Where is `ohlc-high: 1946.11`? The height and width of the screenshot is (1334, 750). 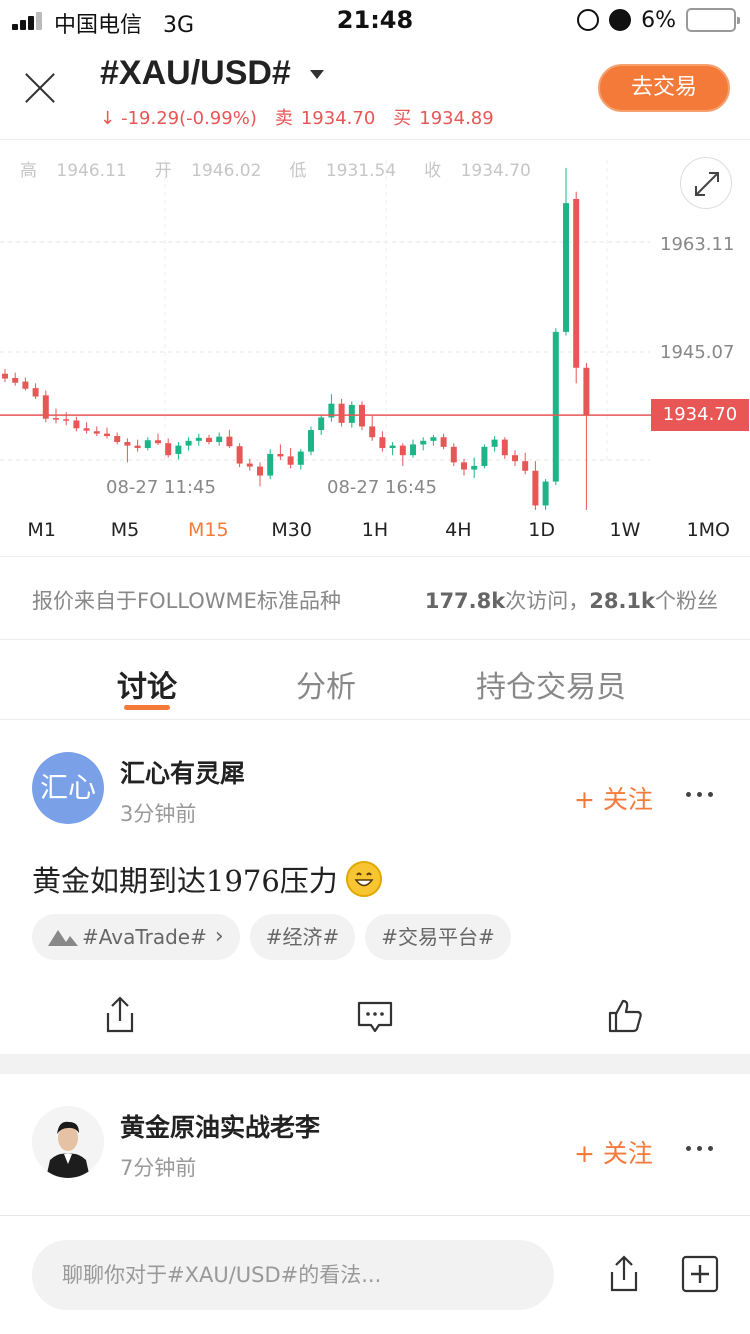 ohlc-high: 1946.11 is located at coordinates (91, 171).